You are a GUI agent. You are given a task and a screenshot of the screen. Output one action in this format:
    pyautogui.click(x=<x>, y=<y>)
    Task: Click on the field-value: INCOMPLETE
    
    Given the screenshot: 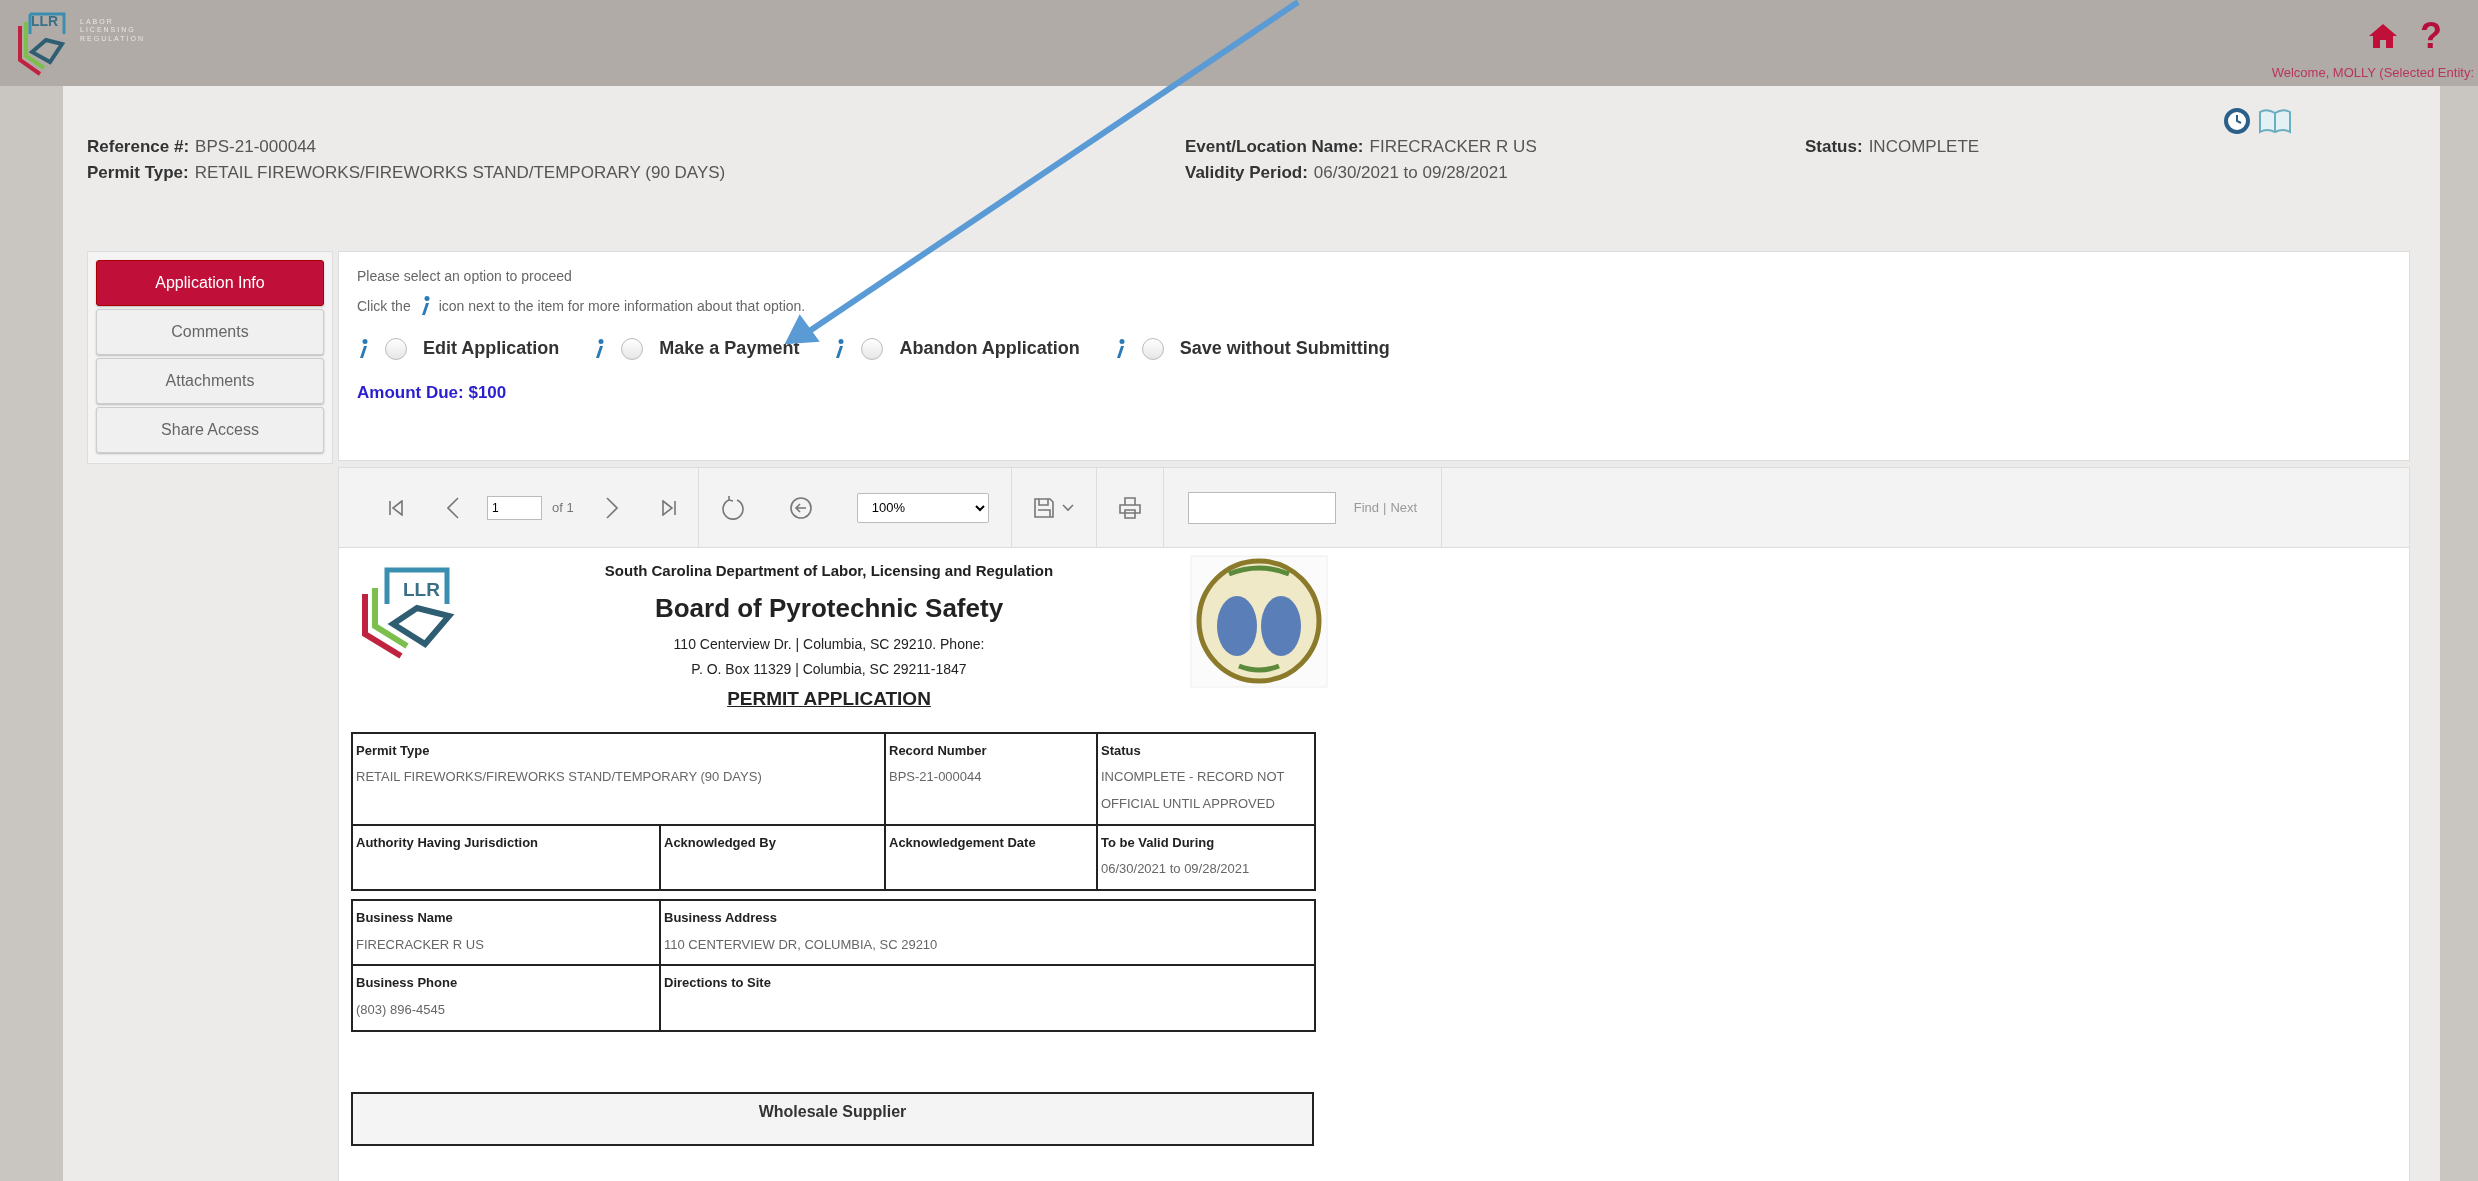 What is the action you would take?
    pyautogui.click(x=1924, y=146)
    